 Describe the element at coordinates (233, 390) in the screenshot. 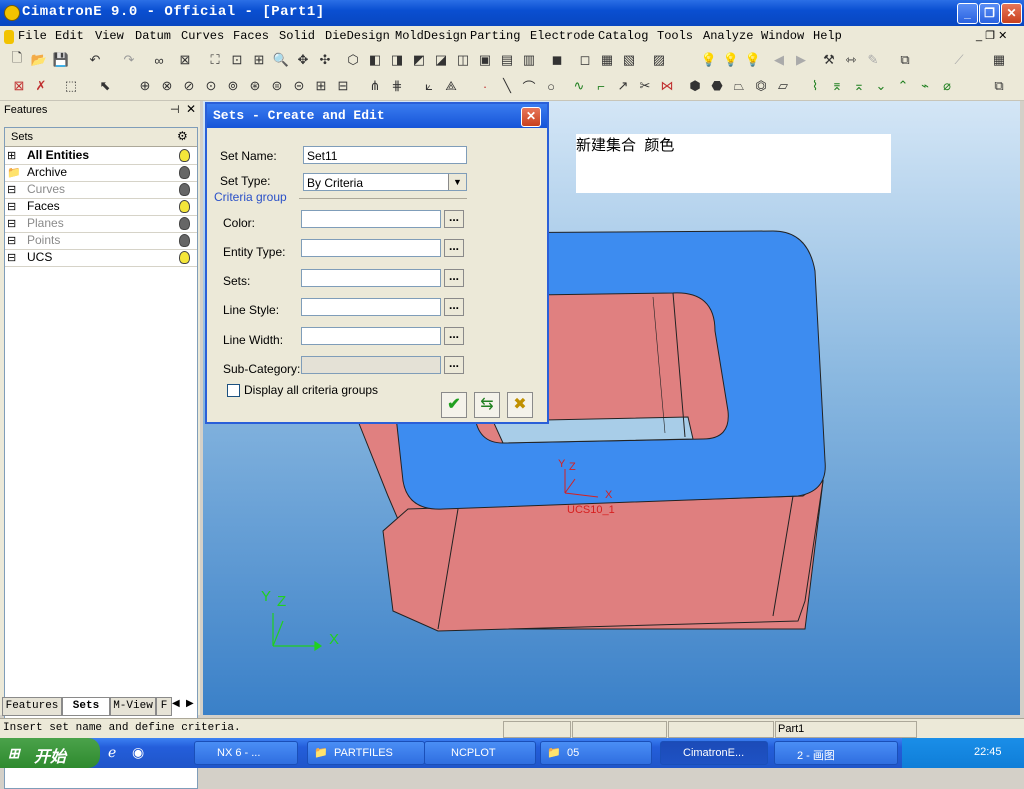

I see `display-all-checkbox` at that location.